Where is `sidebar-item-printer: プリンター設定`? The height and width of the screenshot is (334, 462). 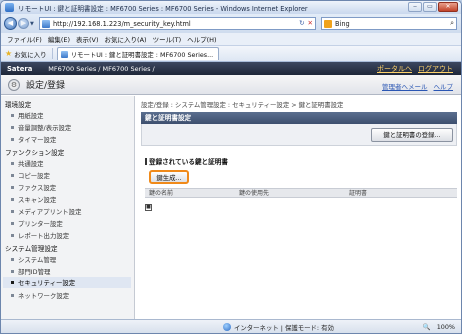
sidebar-item-printer: プリンター設定 is located at coordinates (37, 223).